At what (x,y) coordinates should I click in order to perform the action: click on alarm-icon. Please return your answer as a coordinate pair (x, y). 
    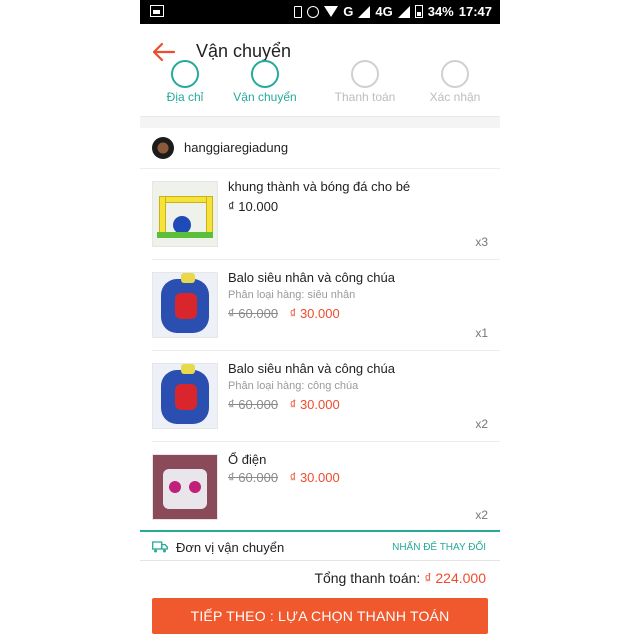
    Looking at the image, I should click on (313, 11).